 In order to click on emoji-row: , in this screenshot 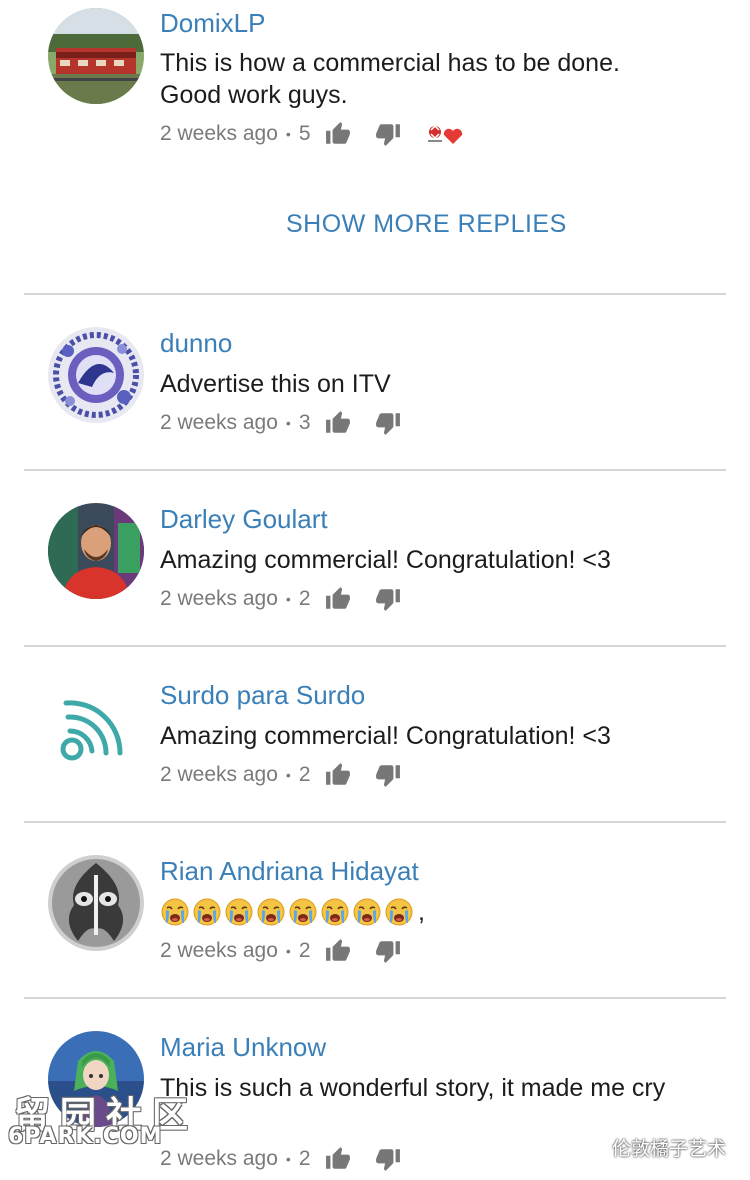, I will do `click(420, 912)`.